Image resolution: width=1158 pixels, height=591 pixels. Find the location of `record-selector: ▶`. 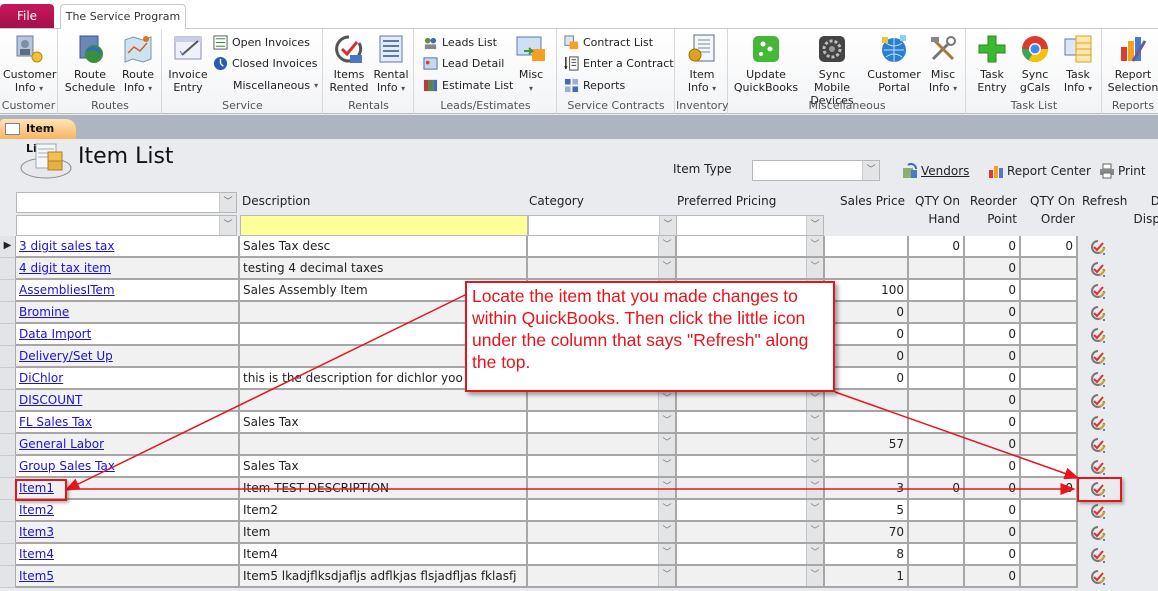

record-selector: ▶ is located at coordinates (8, 247).